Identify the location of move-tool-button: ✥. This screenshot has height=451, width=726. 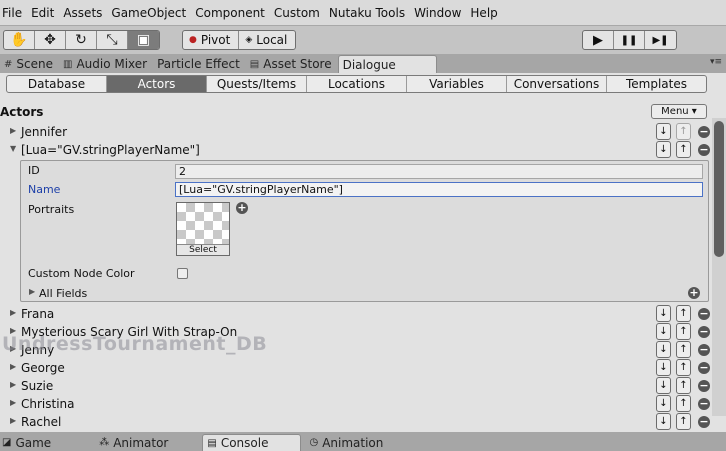
(50, 40).